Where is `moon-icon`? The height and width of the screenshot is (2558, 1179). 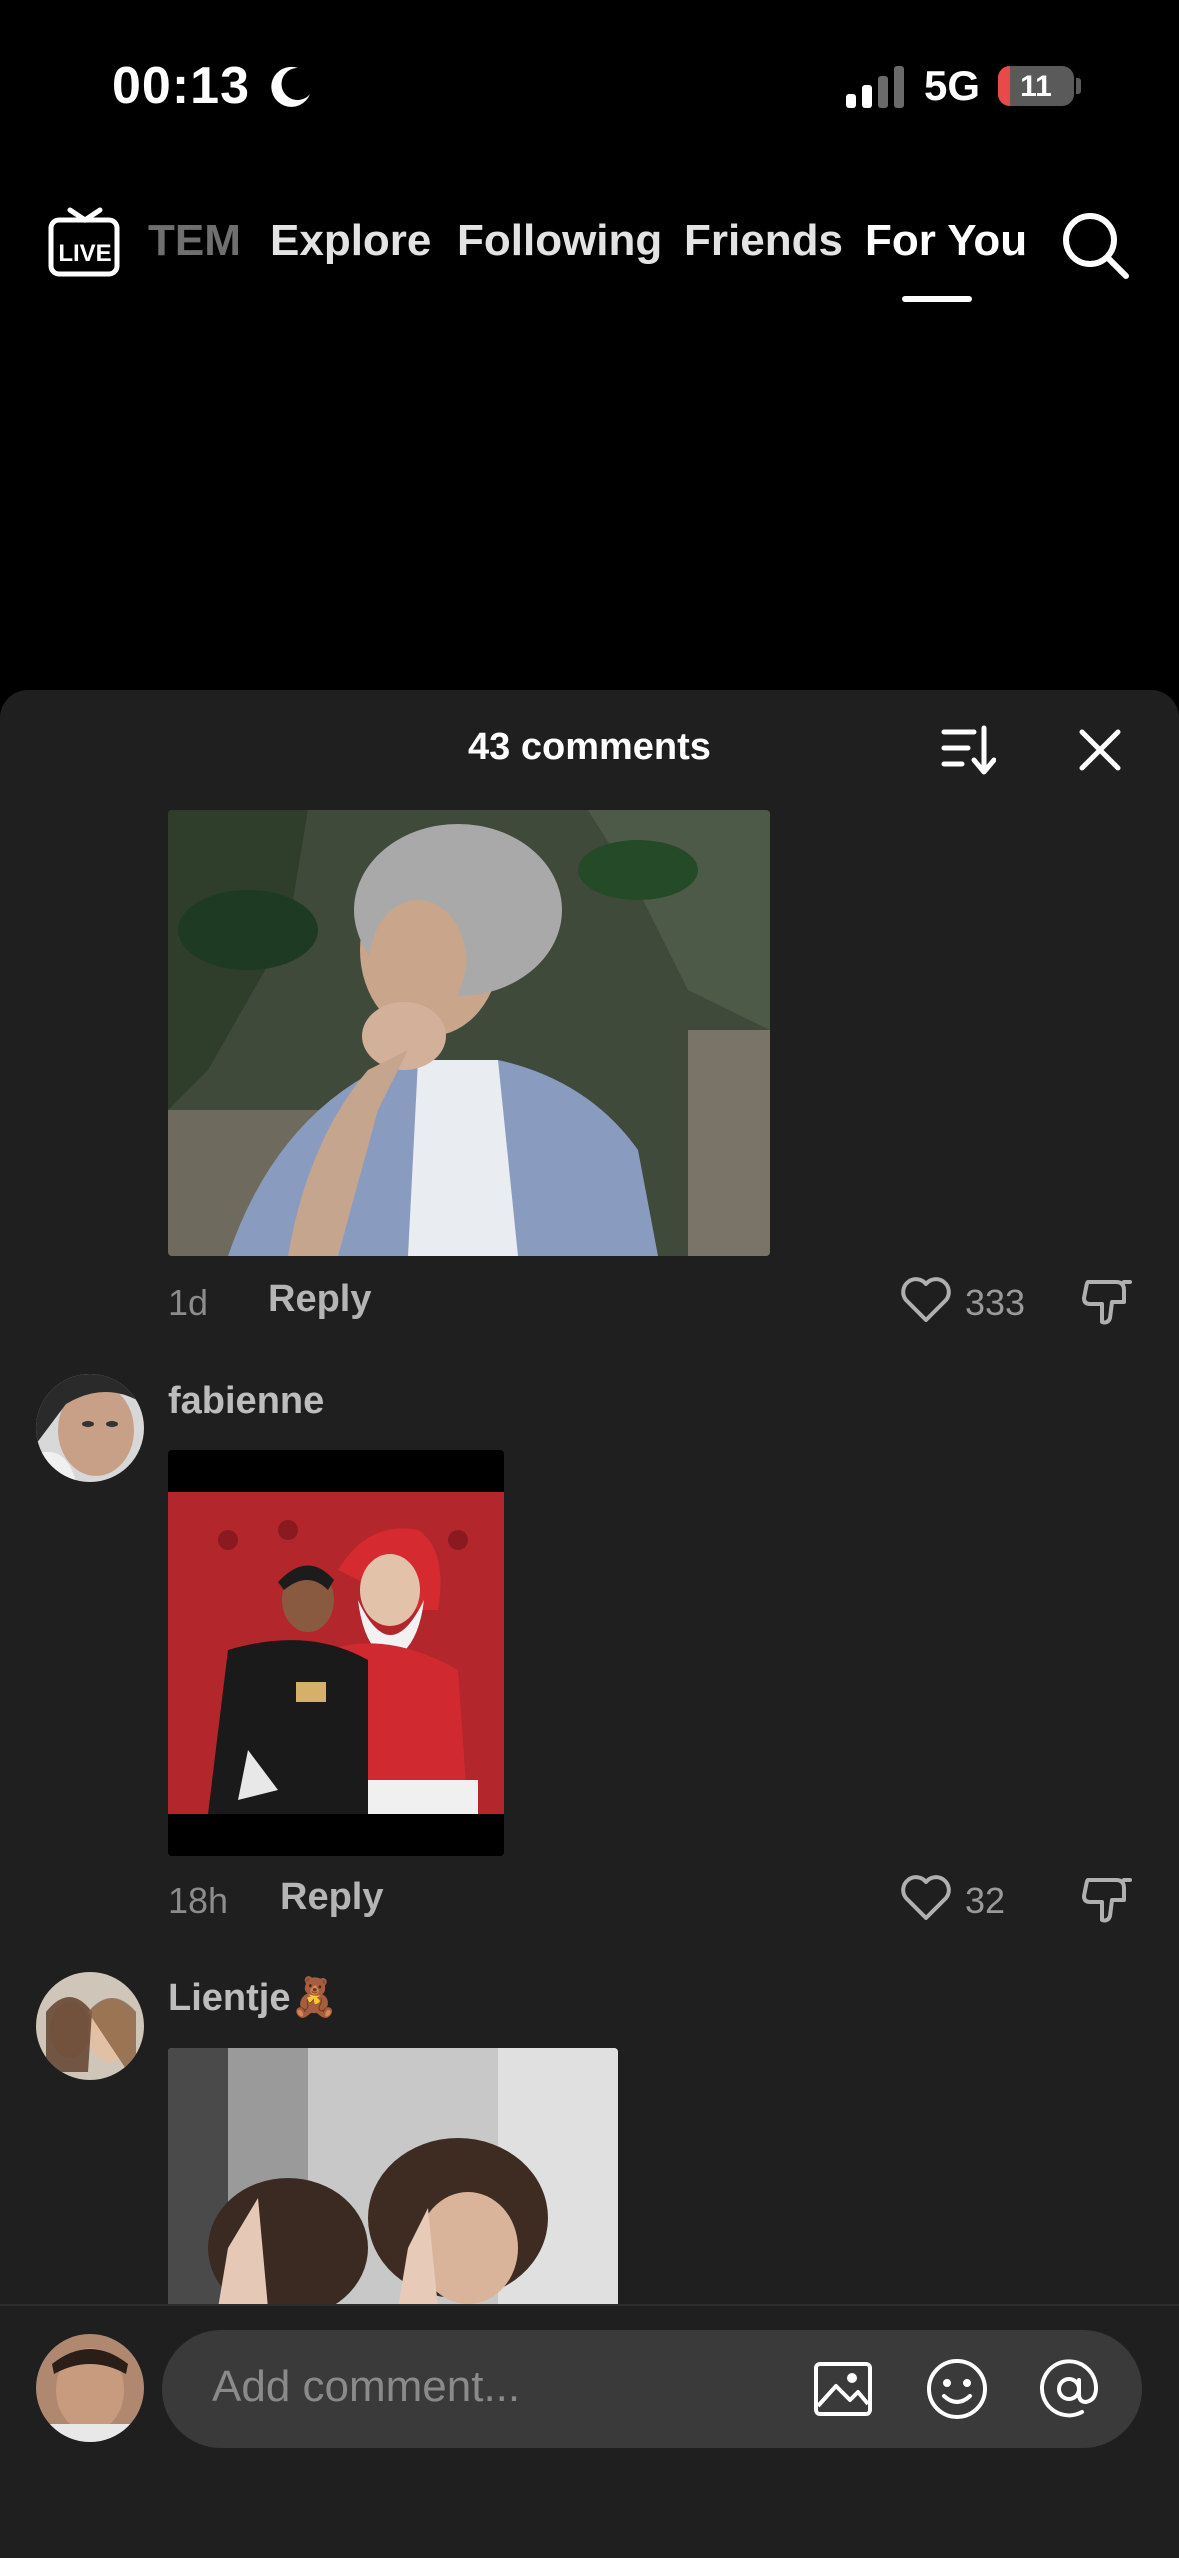 moon-icon is located at coordinates (290, 86).